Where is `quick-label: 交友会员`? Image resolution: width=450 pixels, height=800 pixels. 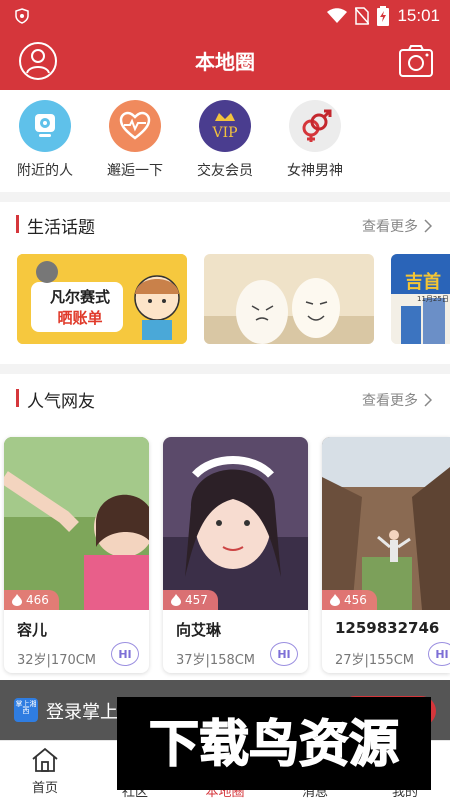
quick-label: 交友会员 is located at coordinates (225, 171).